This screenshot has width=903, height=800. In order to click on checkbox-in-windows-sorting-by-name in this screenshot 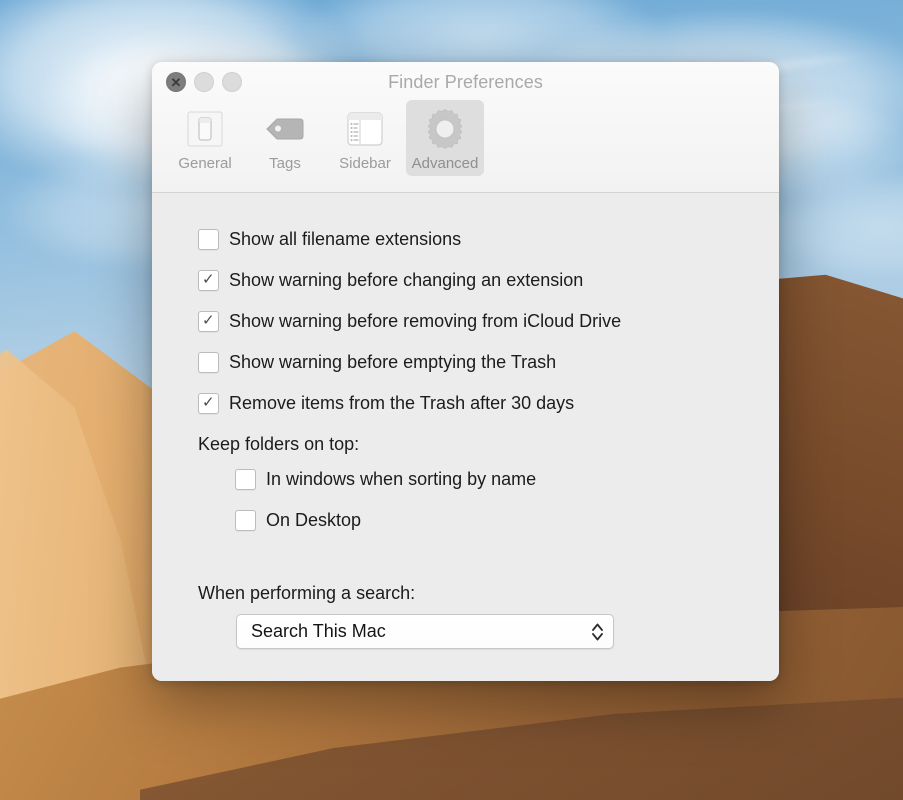, I will do `click(245, 479)`.